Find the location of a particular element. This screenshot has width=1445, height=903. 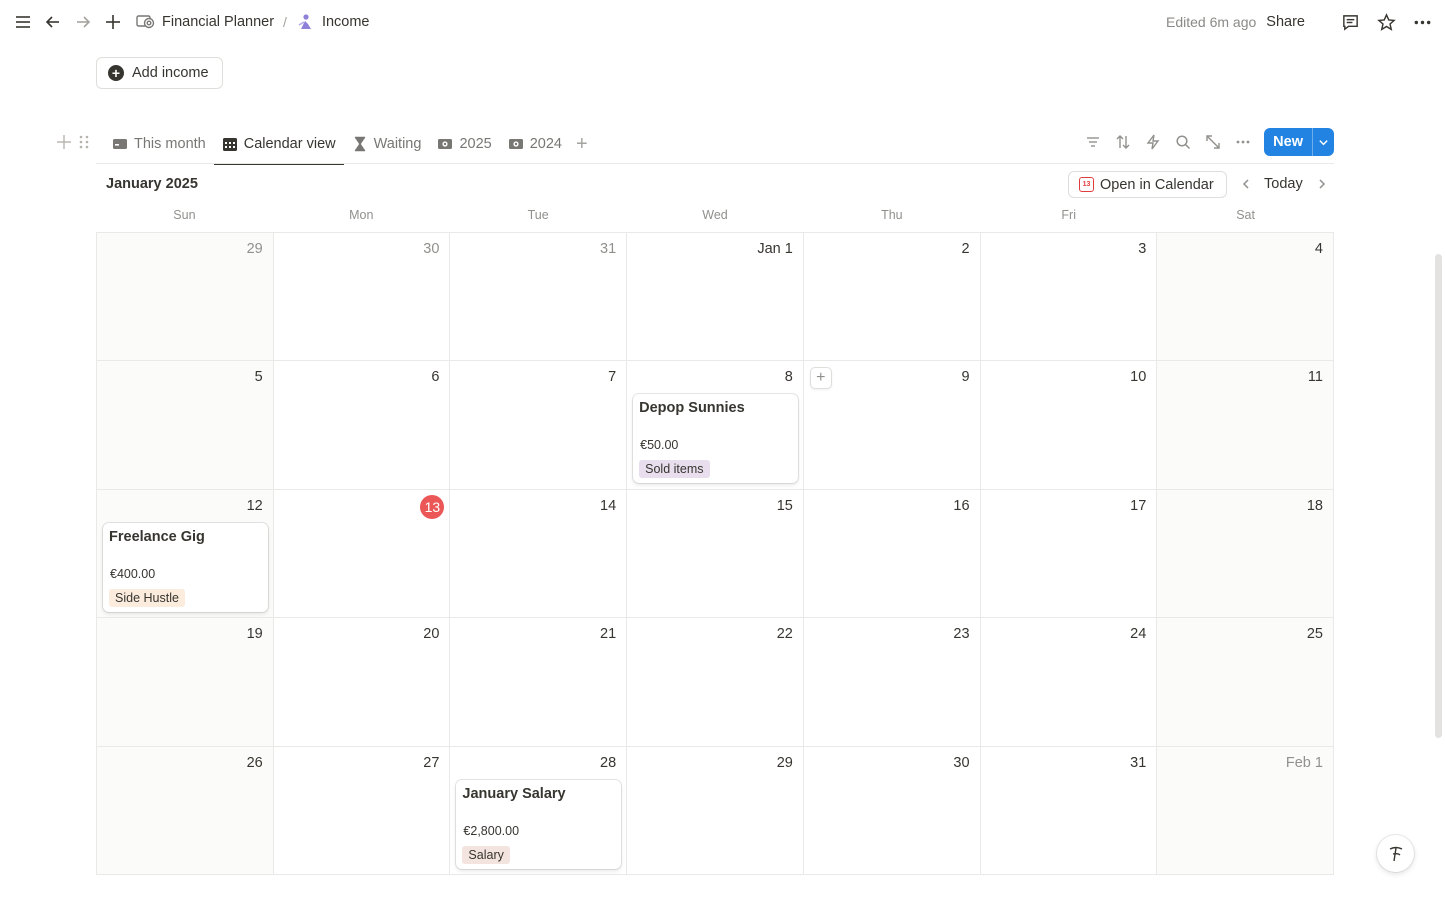

day-number: 19 is located at coordinates (254, 634).